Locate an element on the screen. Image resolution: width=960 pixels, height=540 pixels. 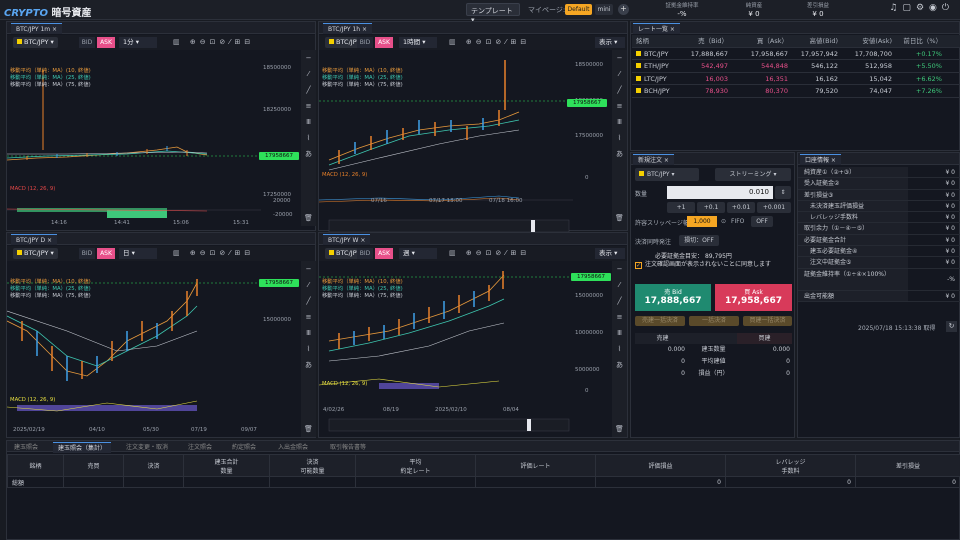
confirm-text: 注文確認画面が表示されないことに同意します is located at coordinates (708, 264).